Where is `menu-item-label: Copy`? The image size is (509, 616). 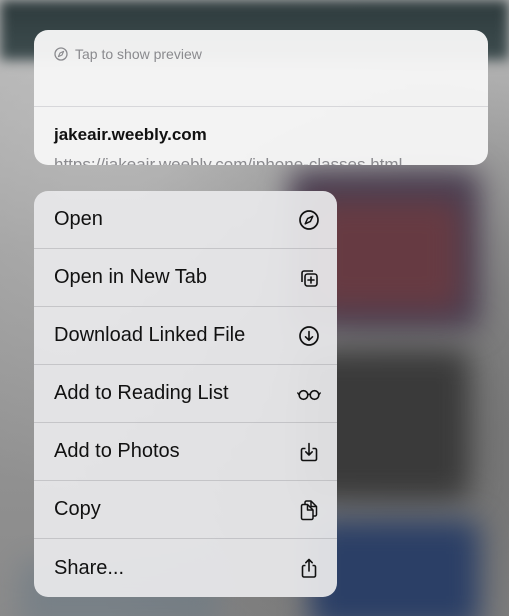
menu-item-label: Copy is located at coordinates (77, 509).